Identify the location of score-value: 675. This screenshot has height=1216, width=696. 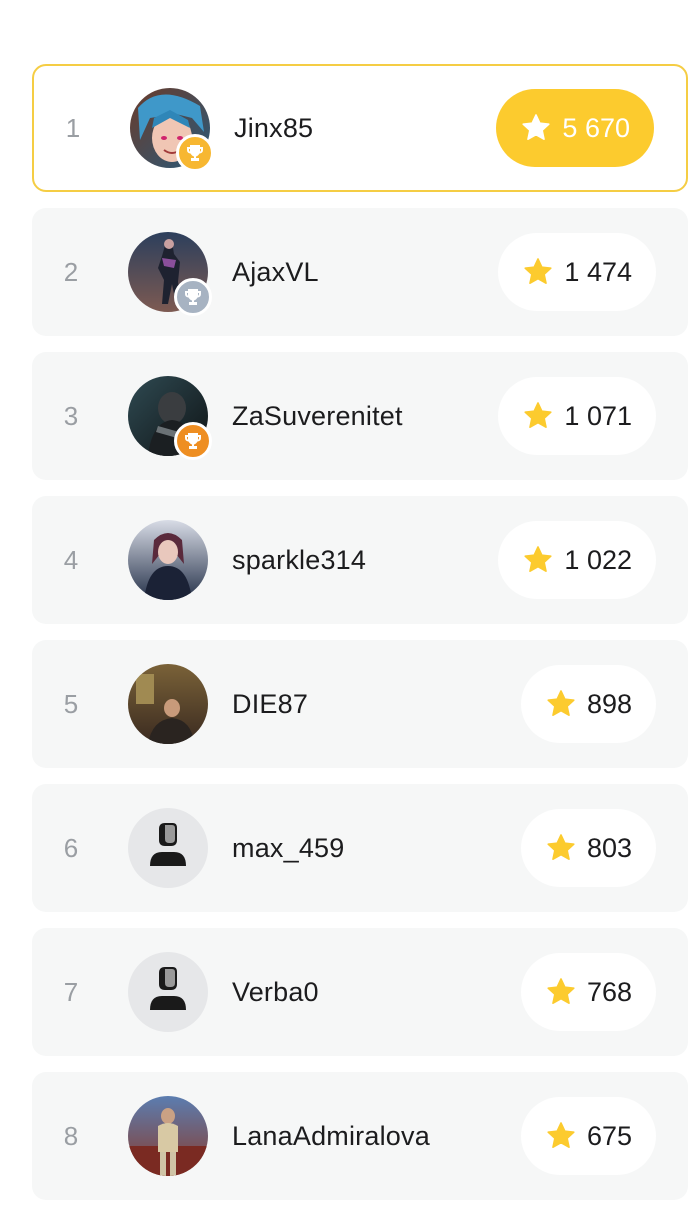
(609, 1135).